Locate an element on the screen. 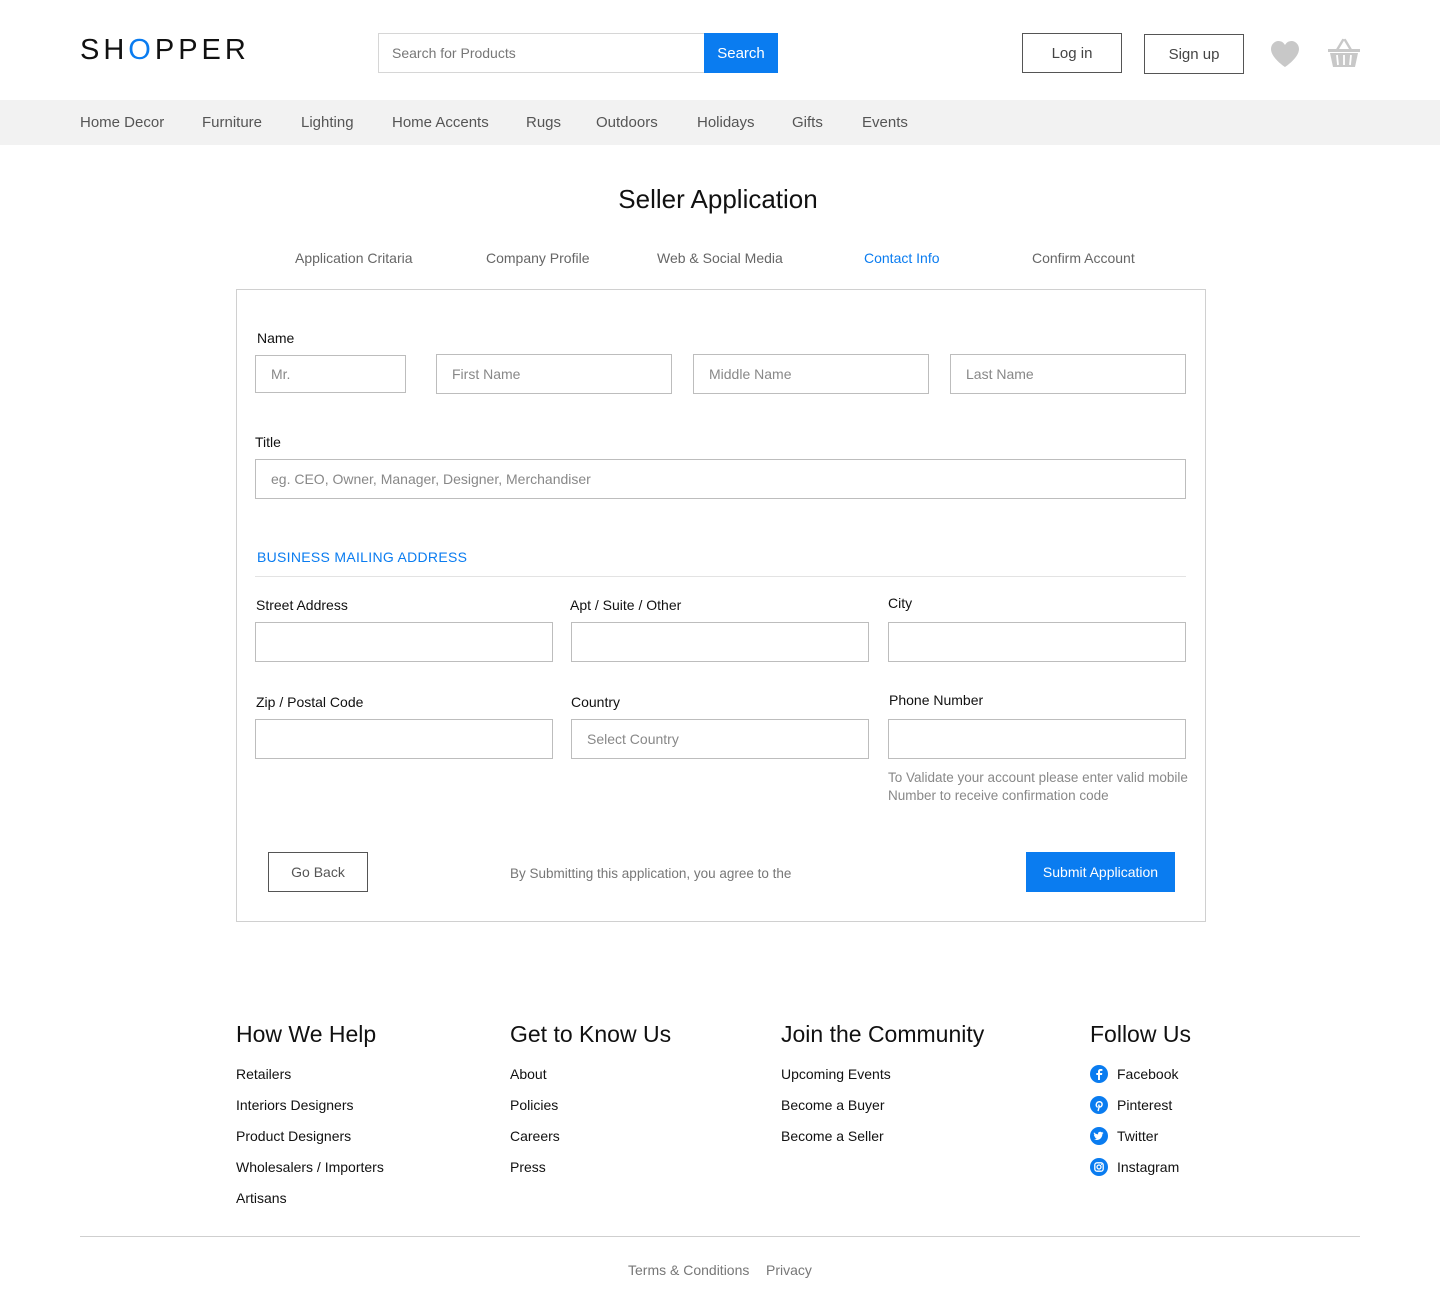 The width and height of the screenshot is (1440, 1303). basket-icon is located at coordinates (1344, 53).